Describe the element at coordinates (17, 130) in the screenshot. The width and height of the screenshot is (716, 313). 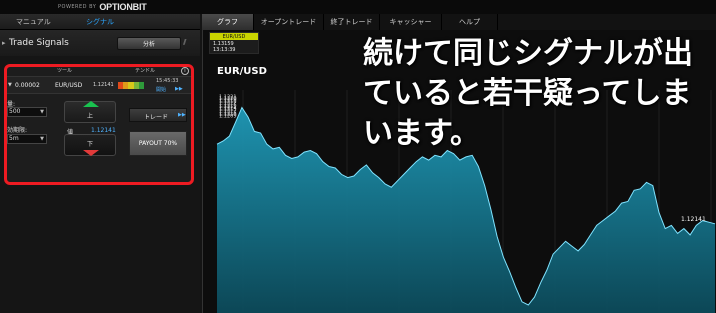
I see `expiry-label: 効期限:` at that location.